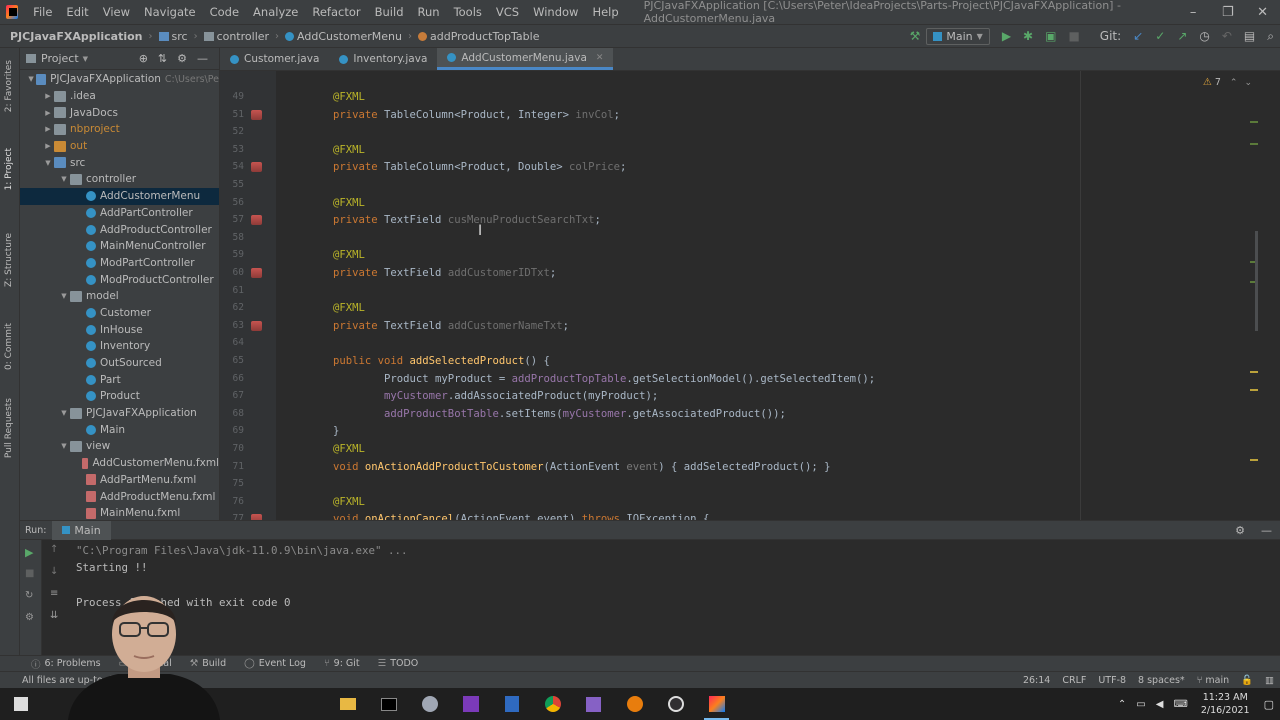 The height and width of the screenshot is (720, 1280). What do you see at coordinates (119, 429) in the screenshot?
I see `tree-item: Main` at bounding box center [119, 429].